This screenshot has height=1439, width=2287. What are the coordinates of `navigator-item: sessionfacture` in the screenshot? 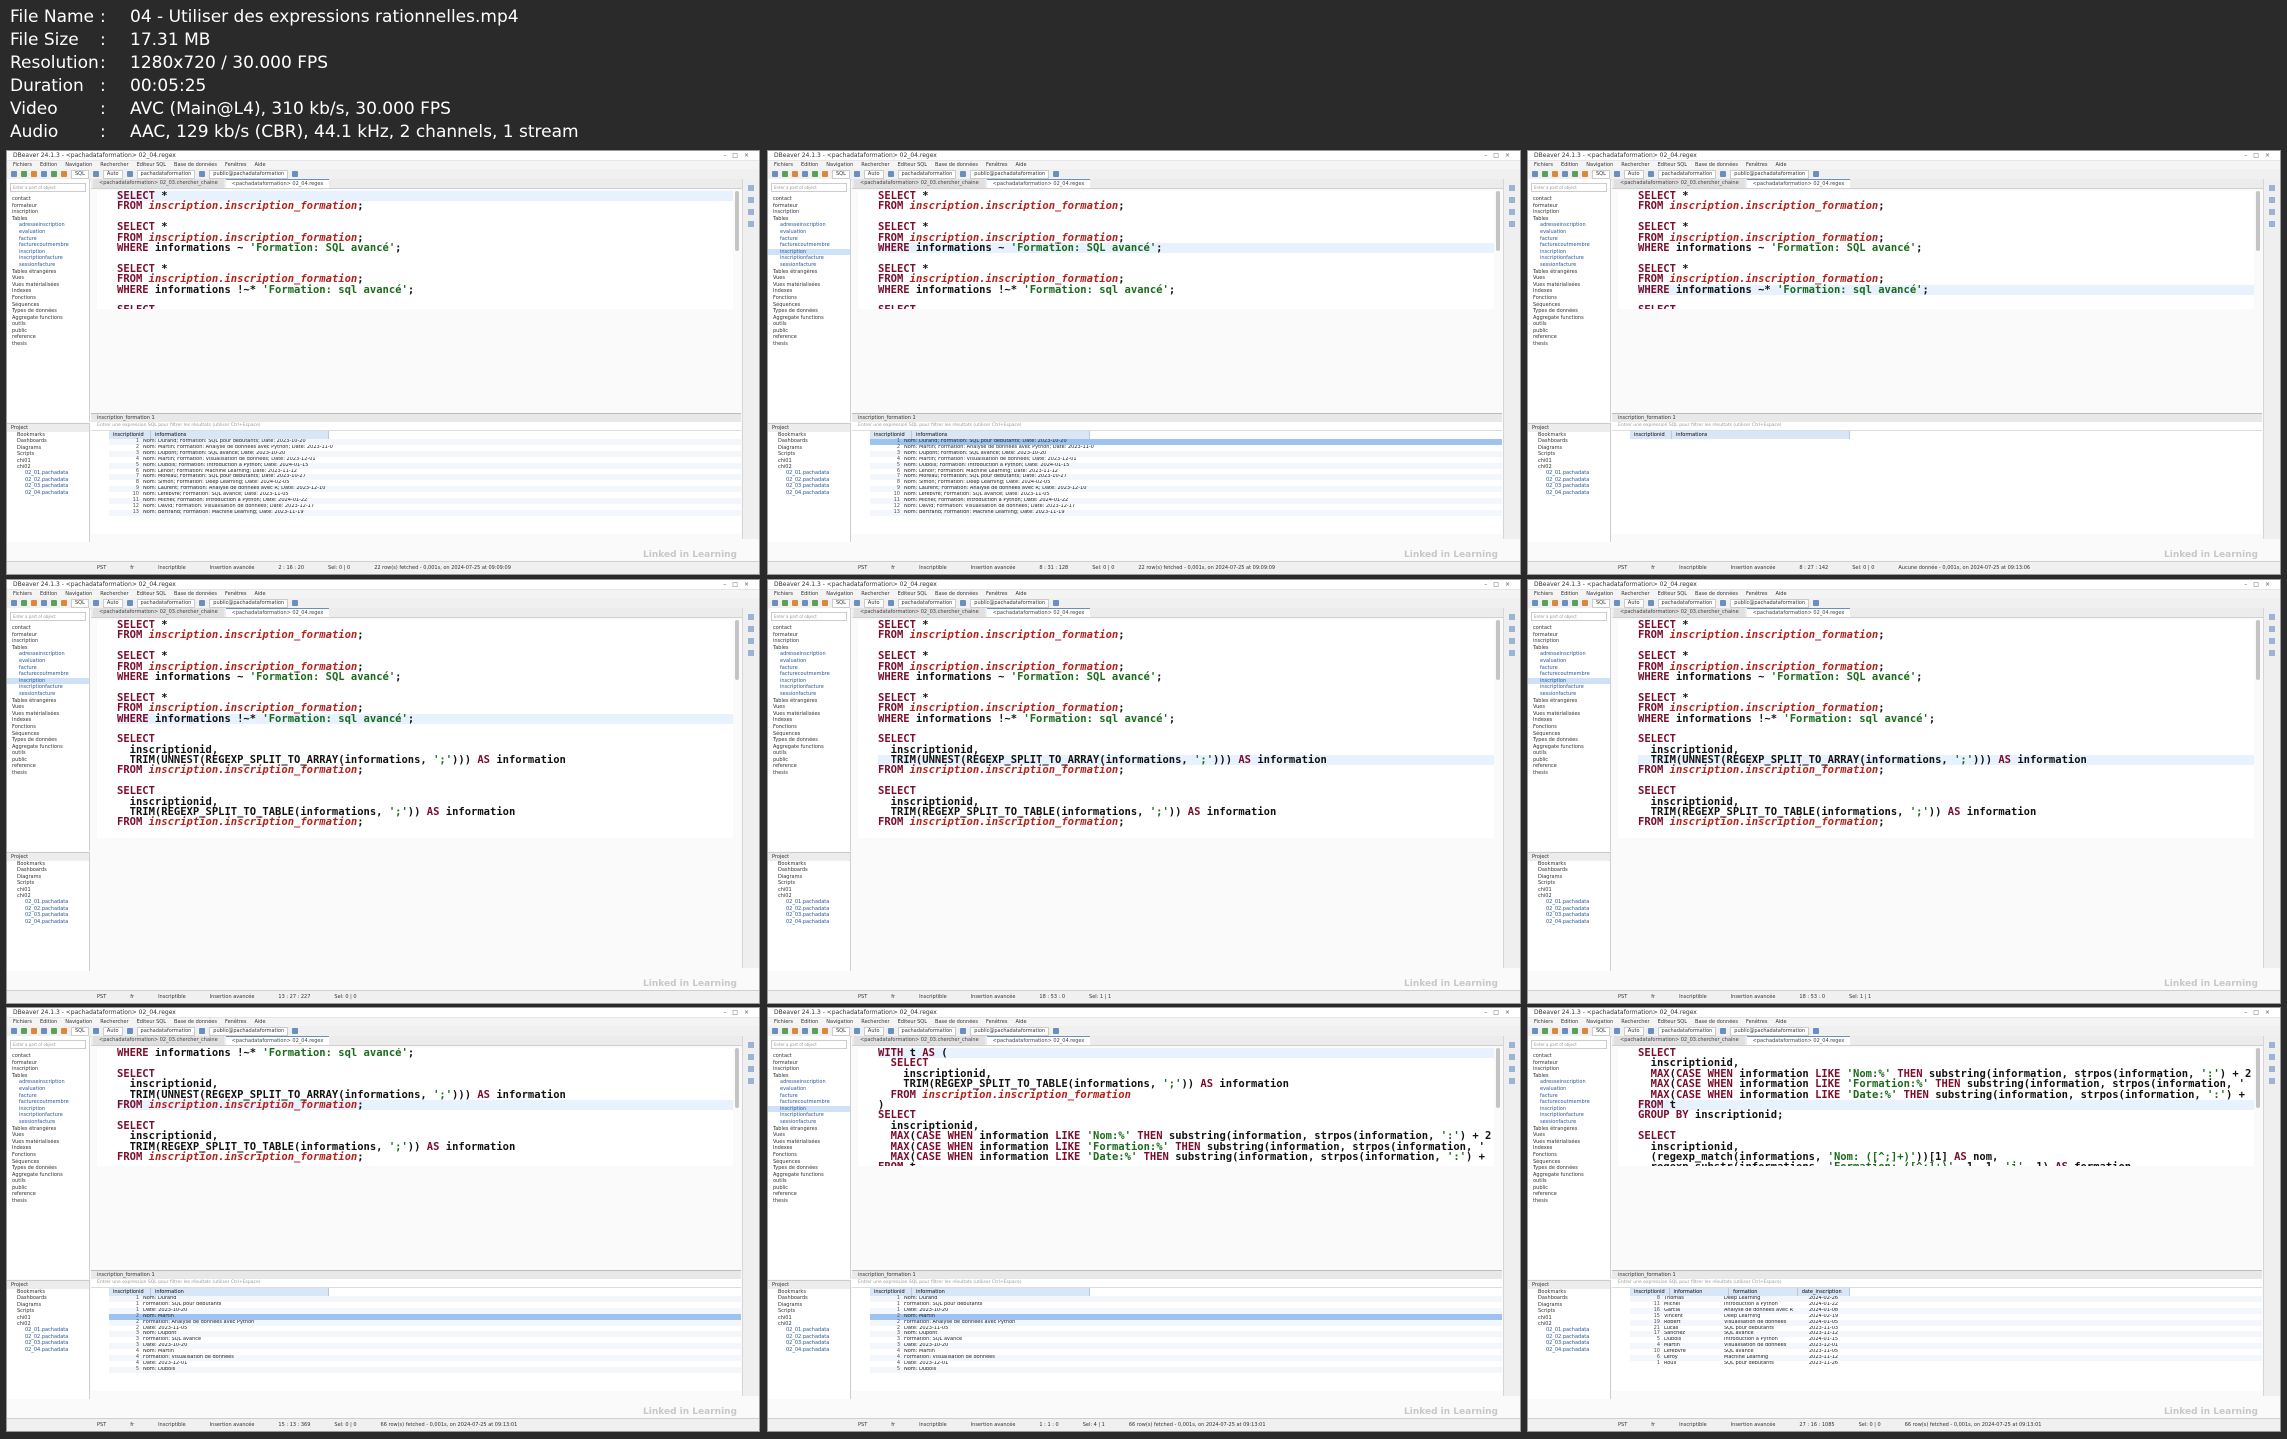 It's located at (809, 1122).